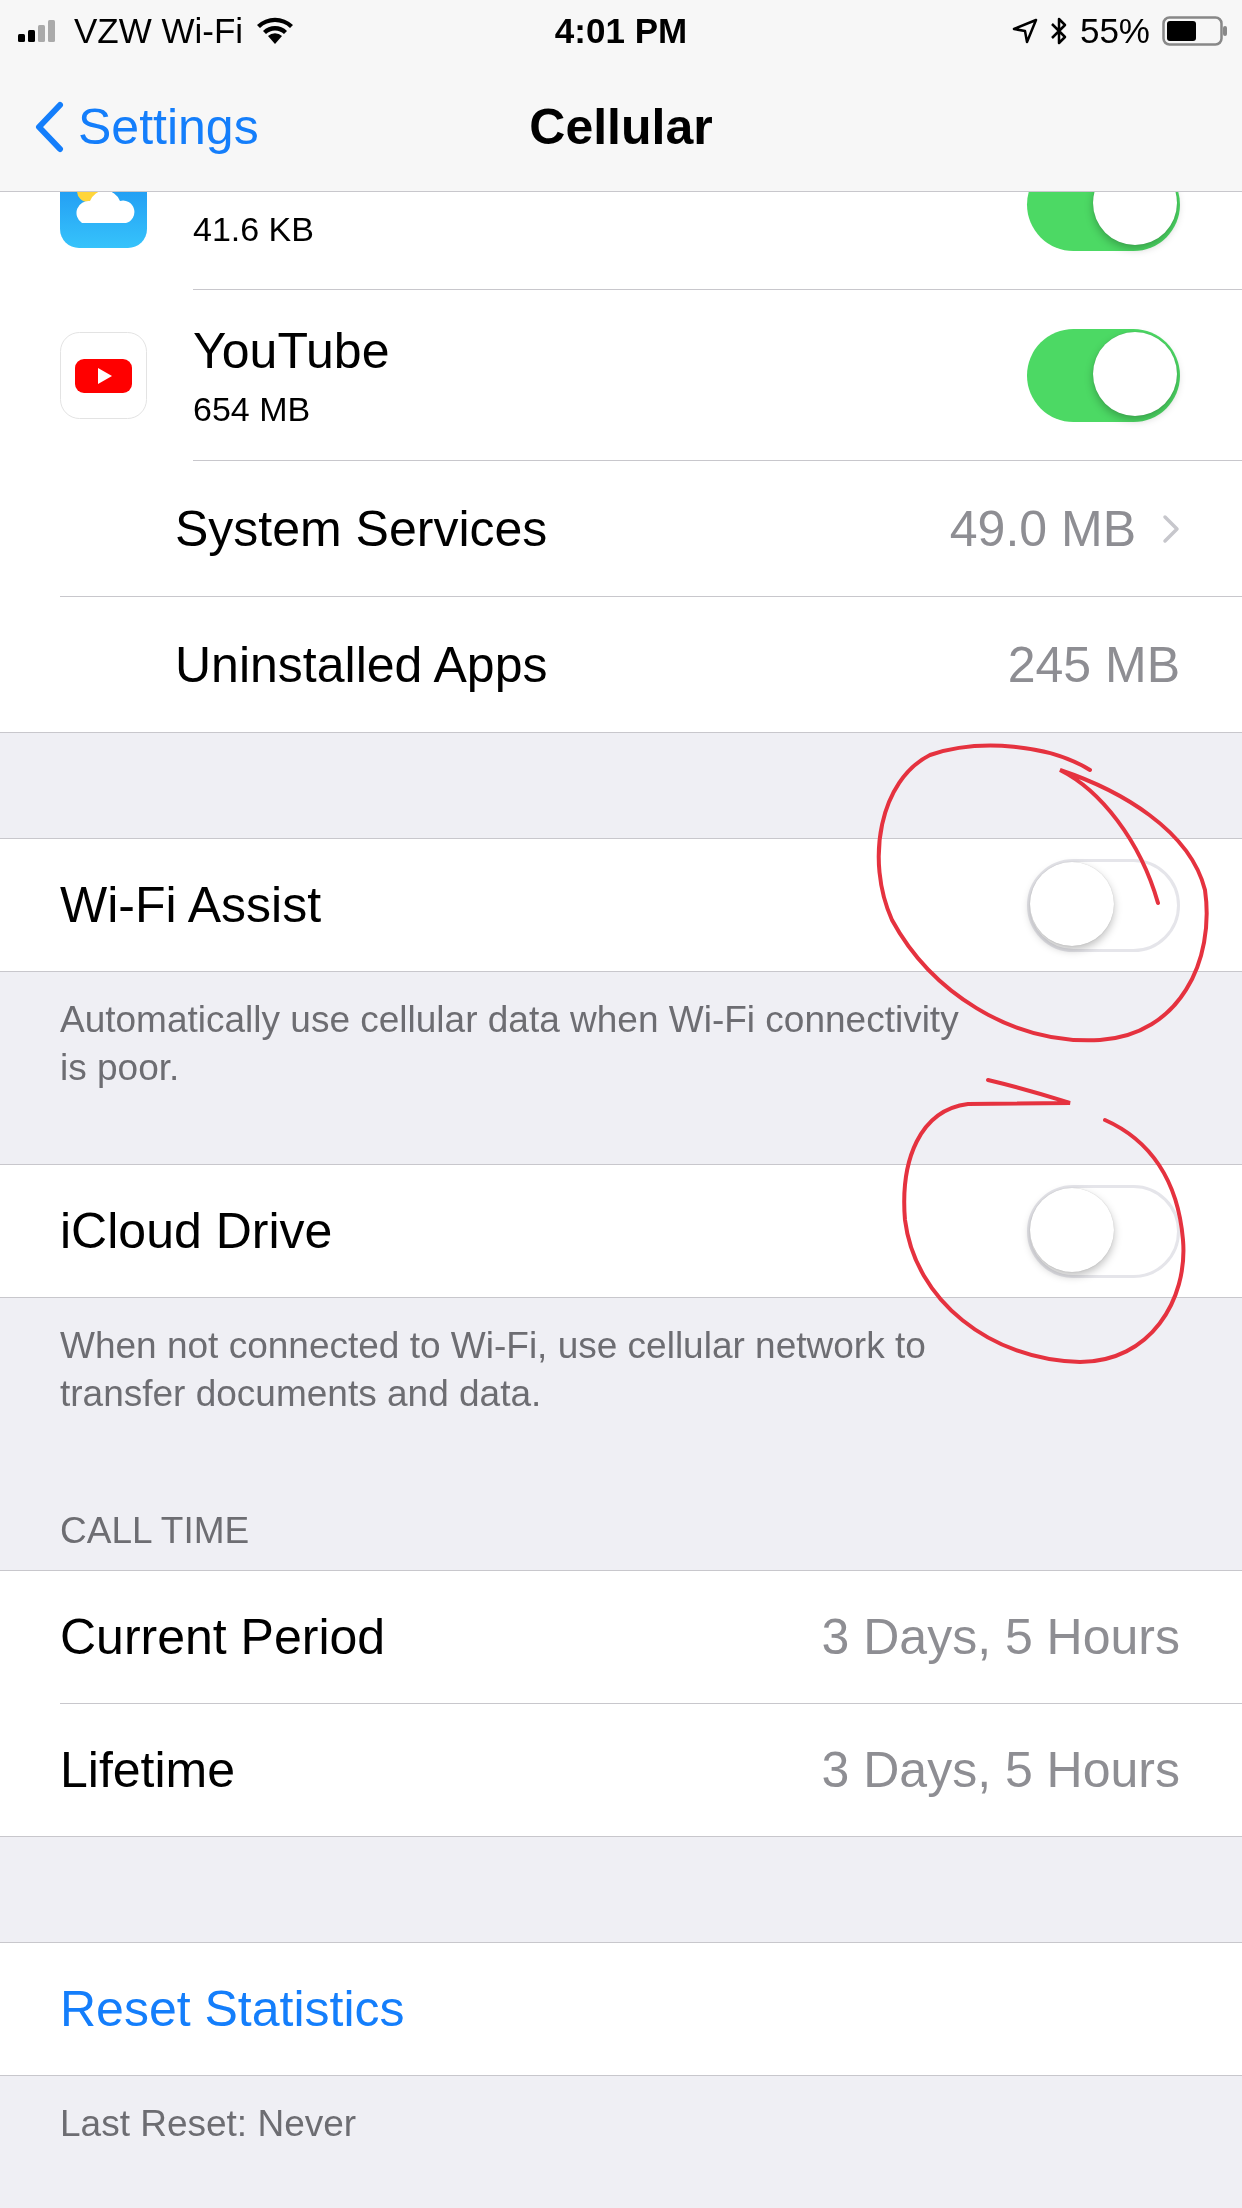  I want to click on footer-note: Last Reset: Never, so click(208, 2124).